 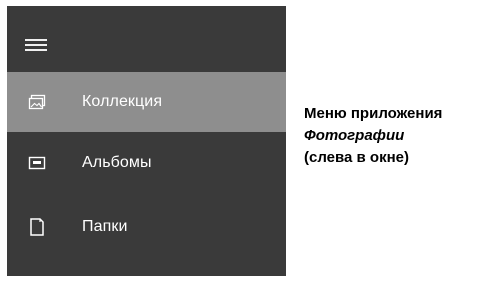 I want to click on menu-item-albums: Альбомы, so click(x=146, y=163).